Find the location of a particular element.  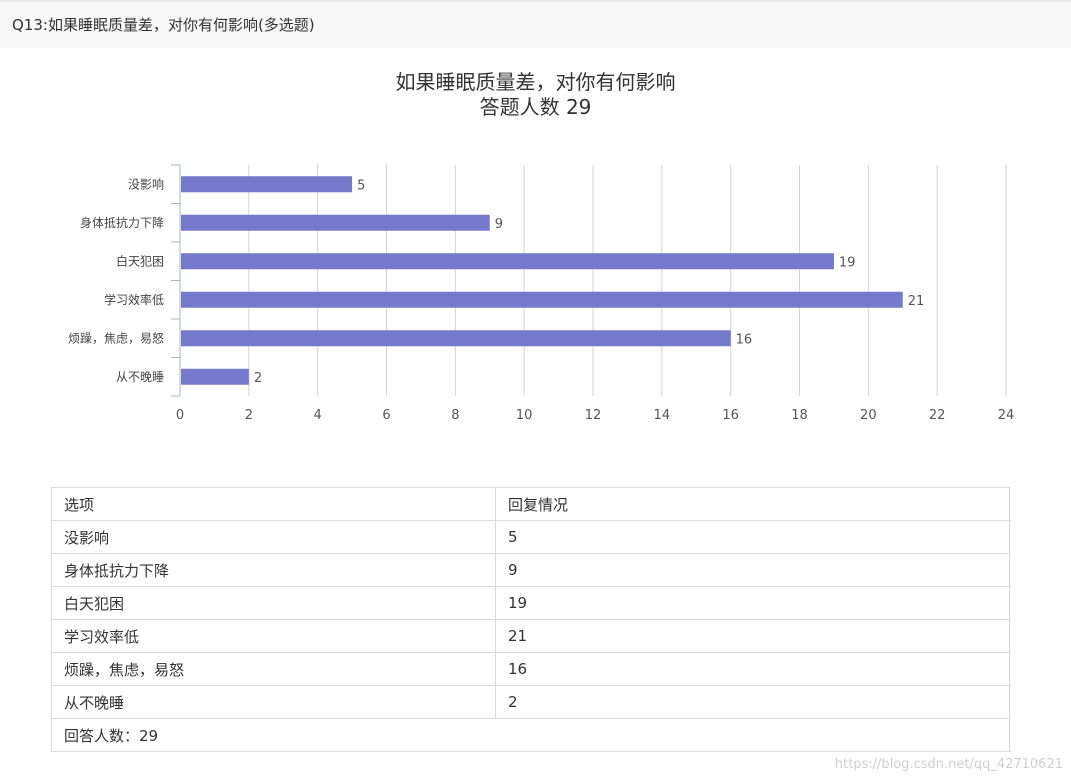

table-cell-count: 19 is located at coordinates (752, 603).